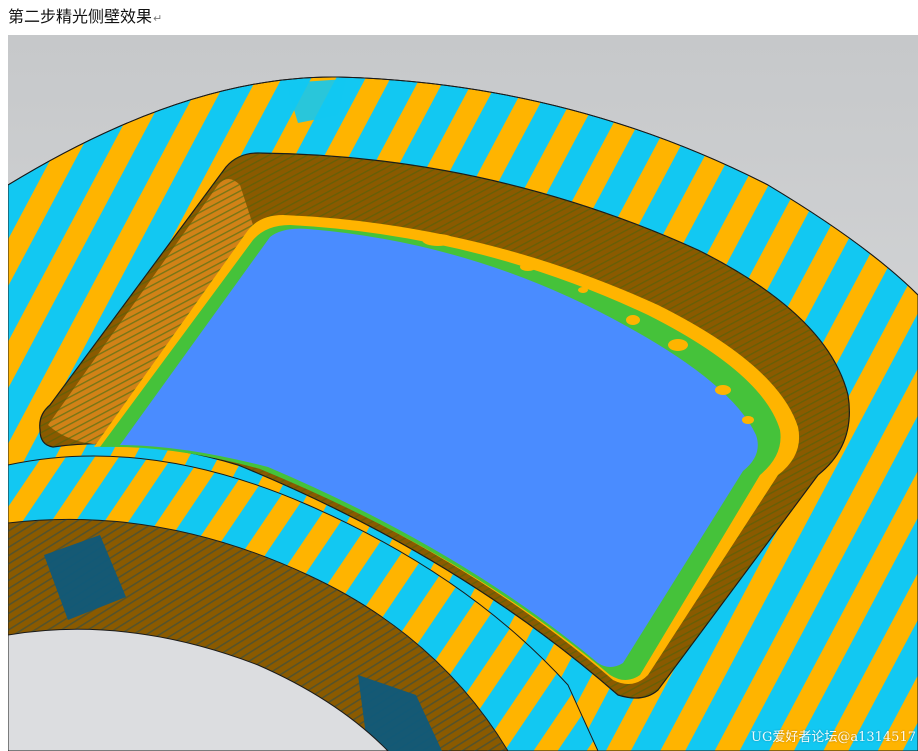 The height and width of the screenshot is (751, 918). Describe the element at coordinates (80, 16) in the screenshot. I see `caption-text: 第二步精光侧壁效果` at that location.